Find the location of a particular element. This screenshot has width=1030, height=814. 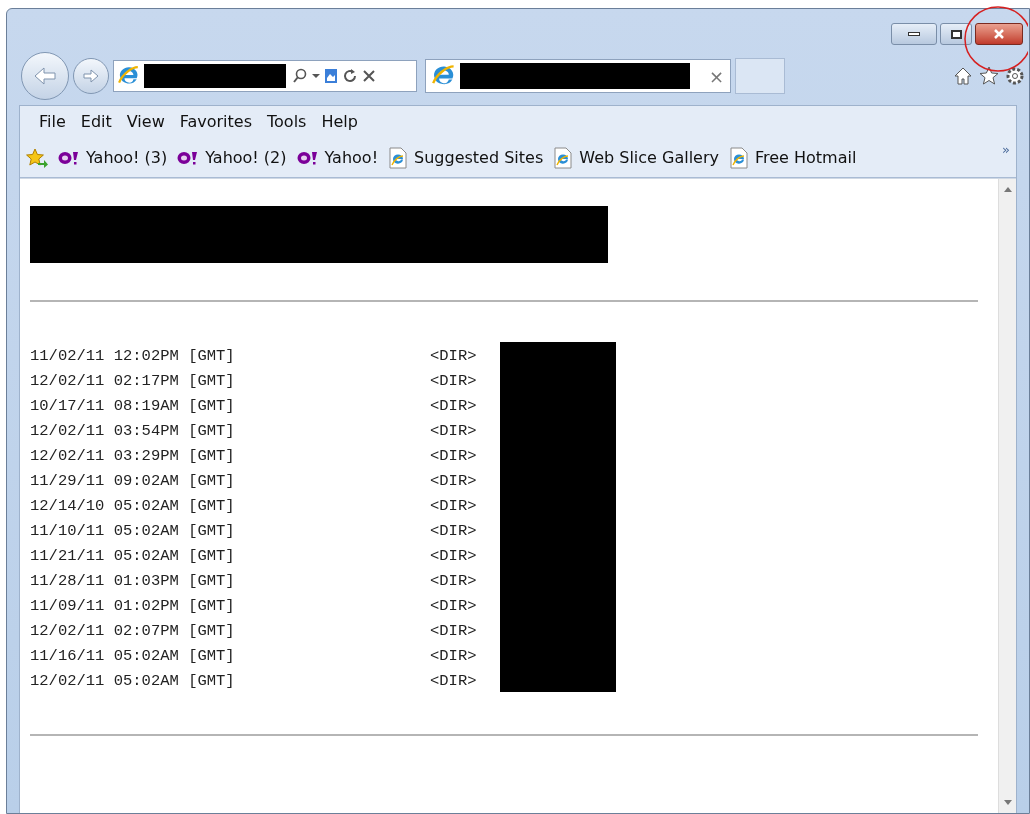

menu-item: View is located at coordinates (145, 122).